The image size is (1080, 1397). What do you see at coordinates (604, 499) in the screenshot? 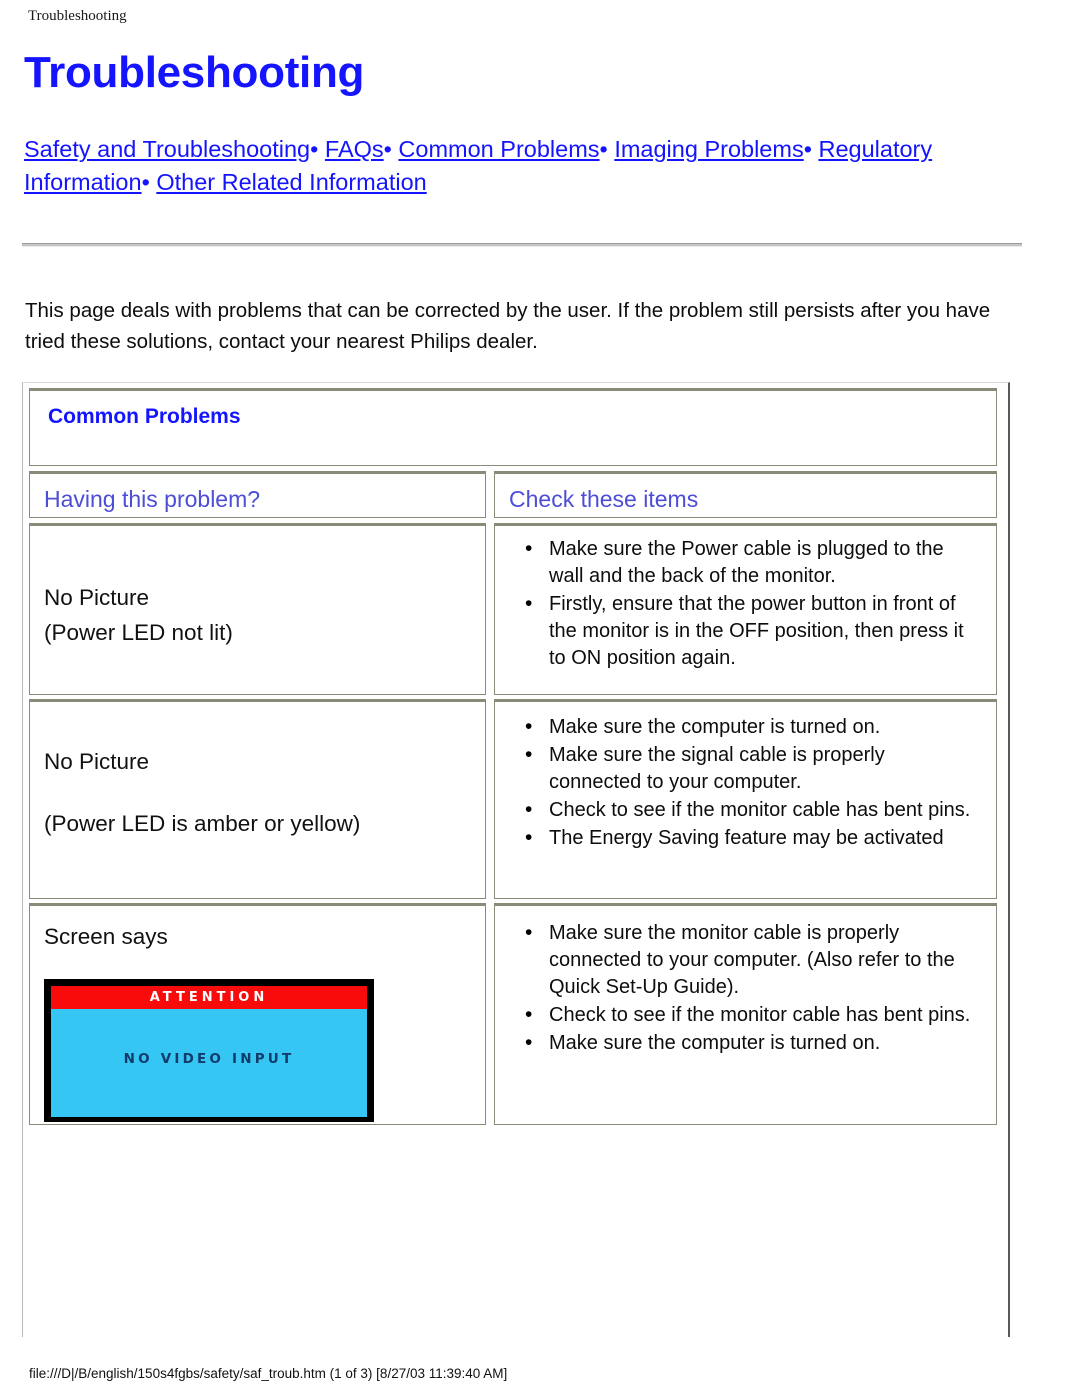
I see `column-header-check-label: Check these items` at bounding box center [604, 499].